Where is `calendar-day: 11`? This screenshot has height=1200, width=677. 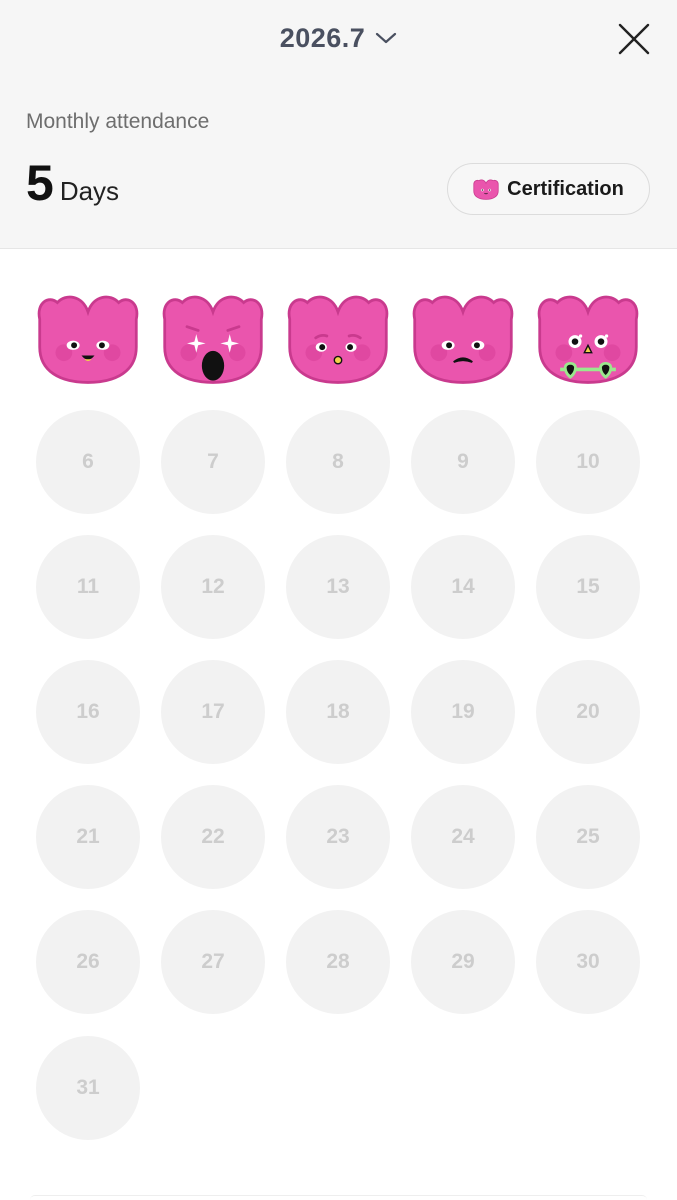
calendar-day: 11 is located at coordinates (88, 587).